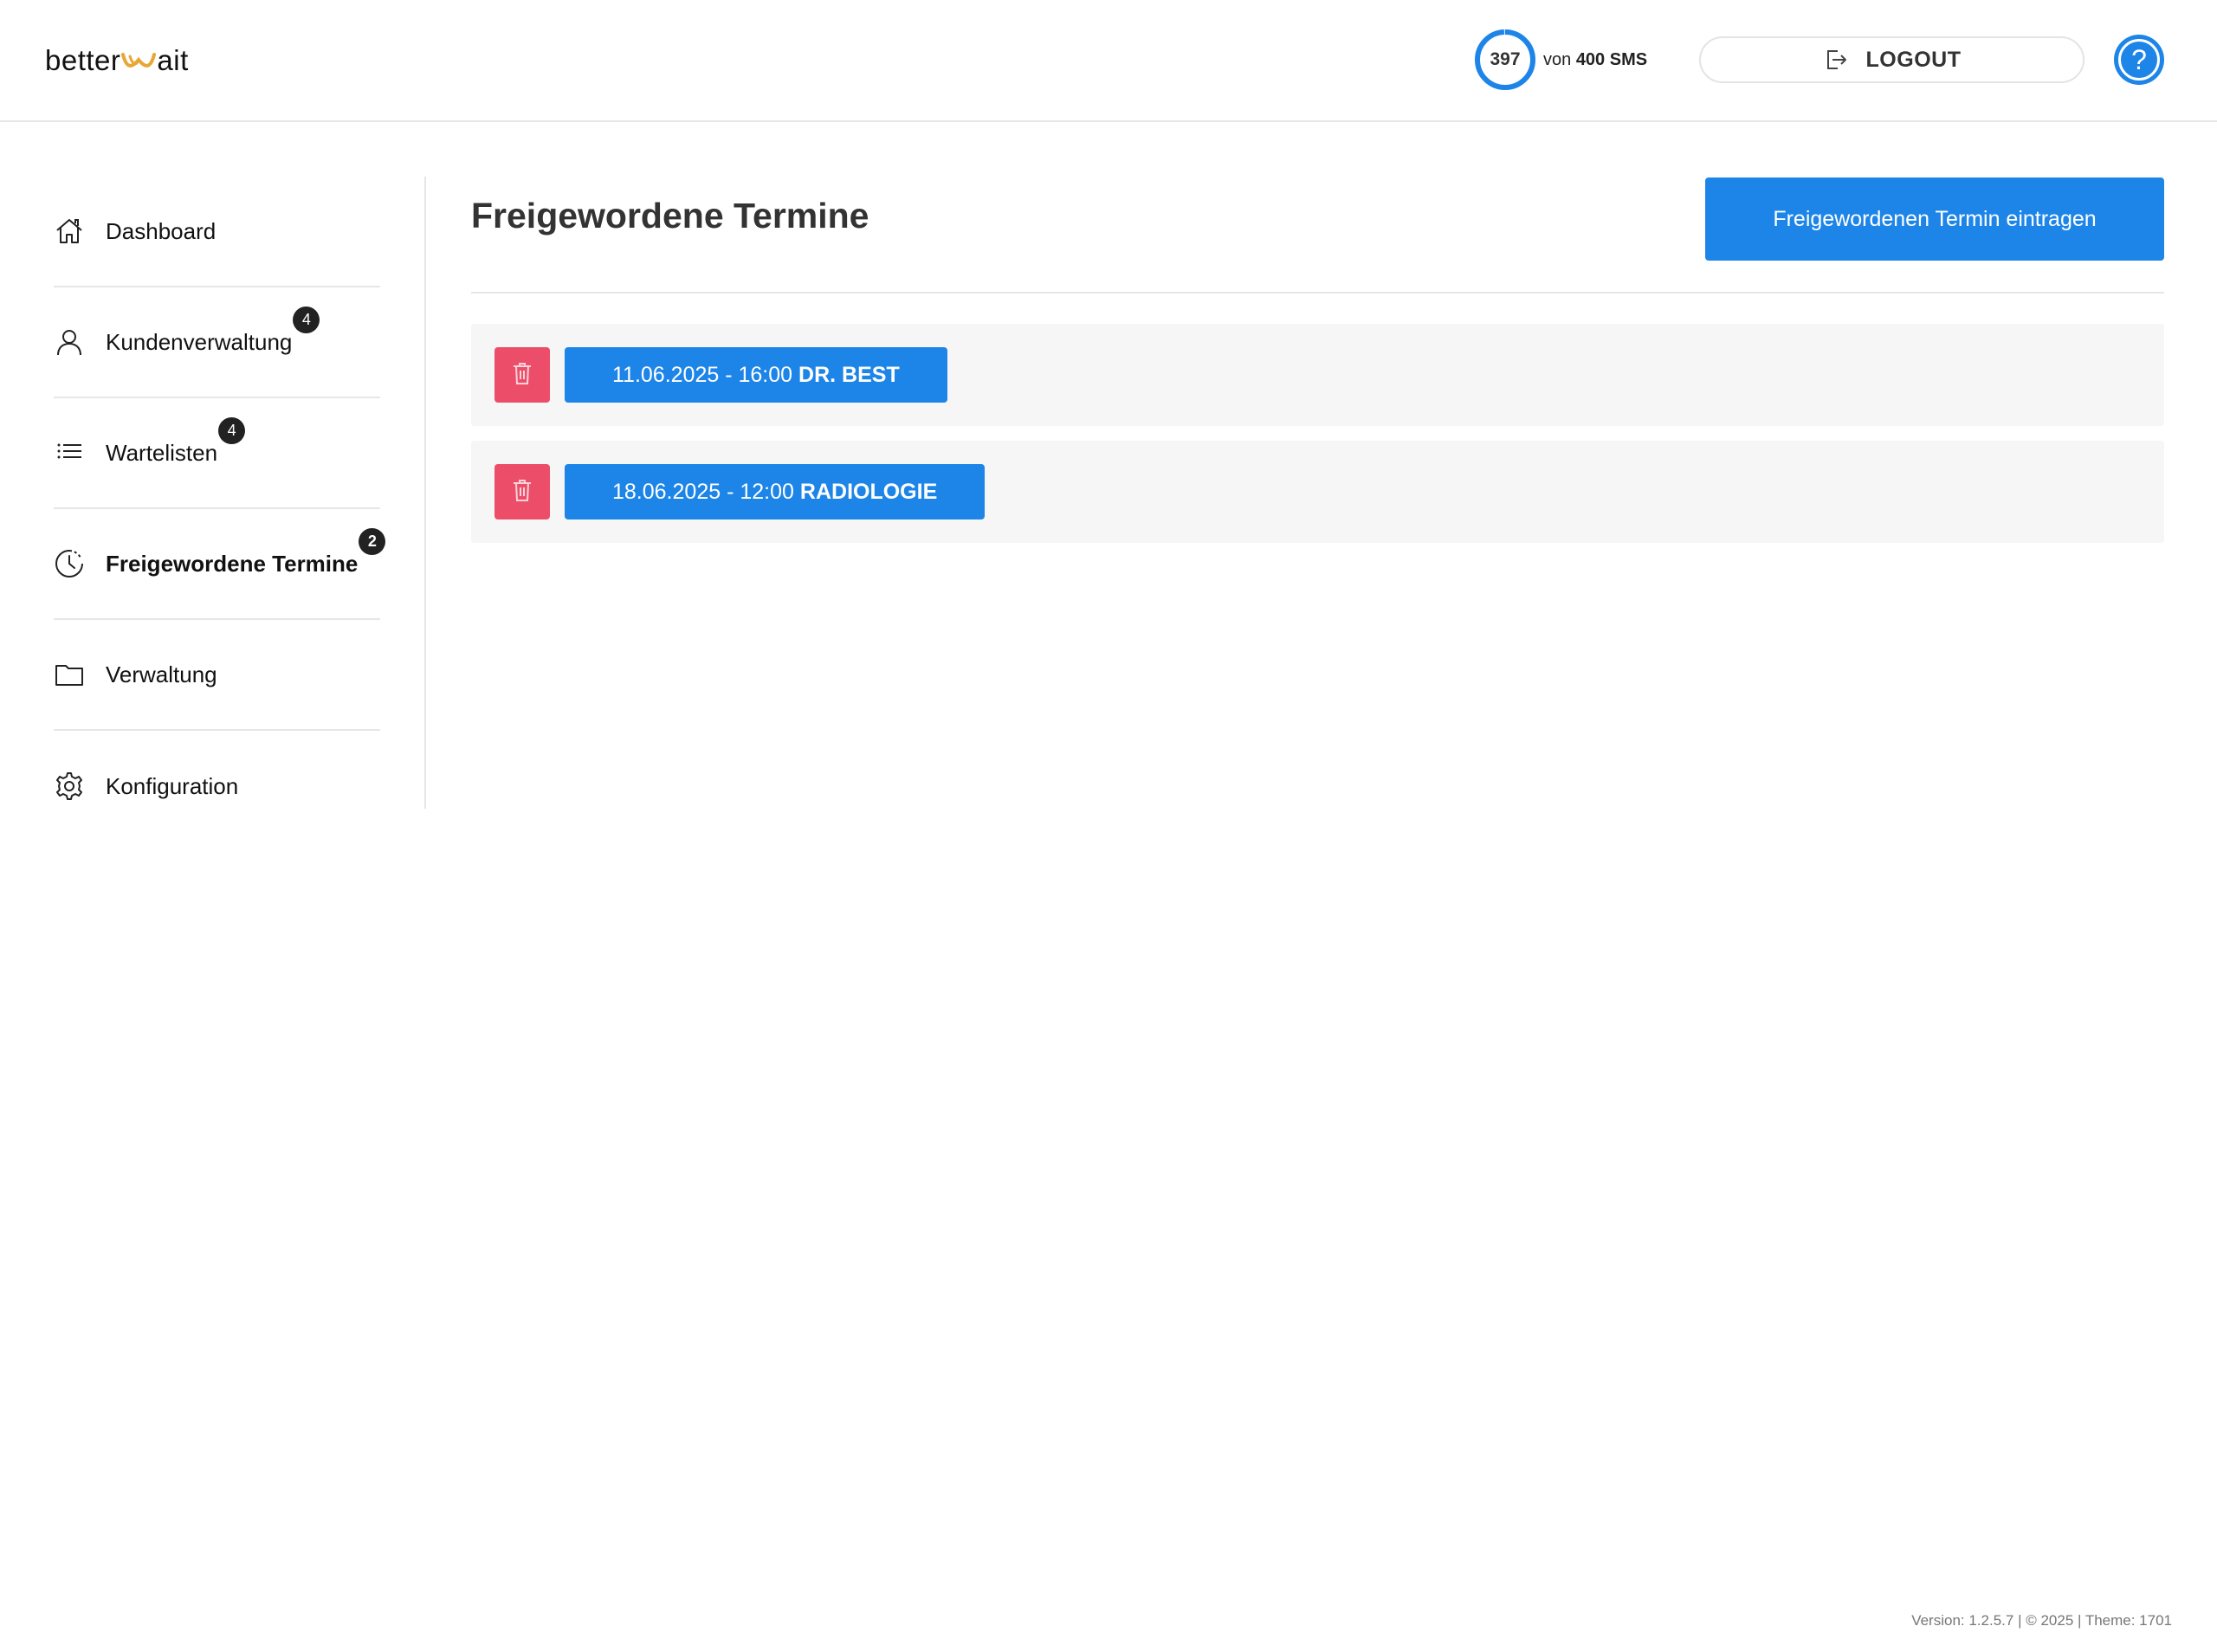 The height and width of the screenshot is (1652, 2217). I want to click on sms-quota-prefix: von, so click(1557, 59).